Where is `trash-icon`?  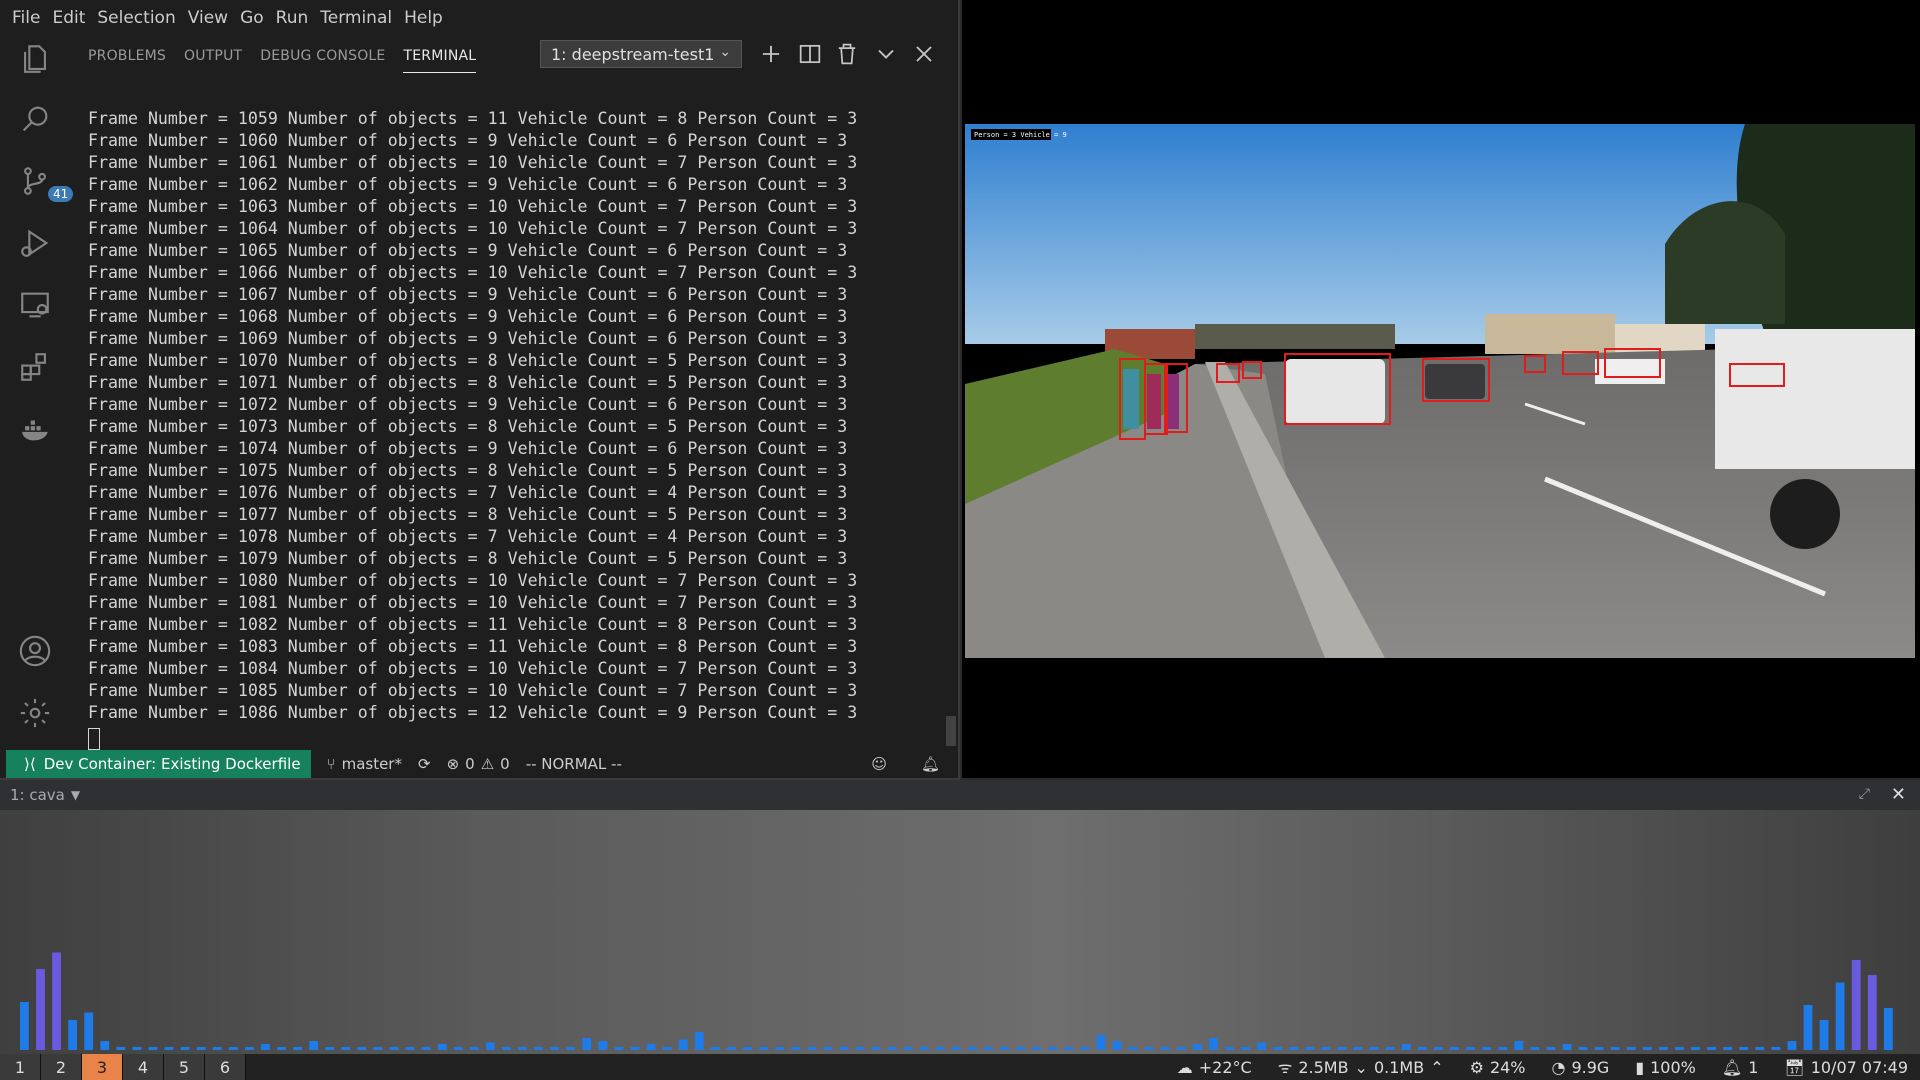 trash-icon is located at coordinates (847, 54).